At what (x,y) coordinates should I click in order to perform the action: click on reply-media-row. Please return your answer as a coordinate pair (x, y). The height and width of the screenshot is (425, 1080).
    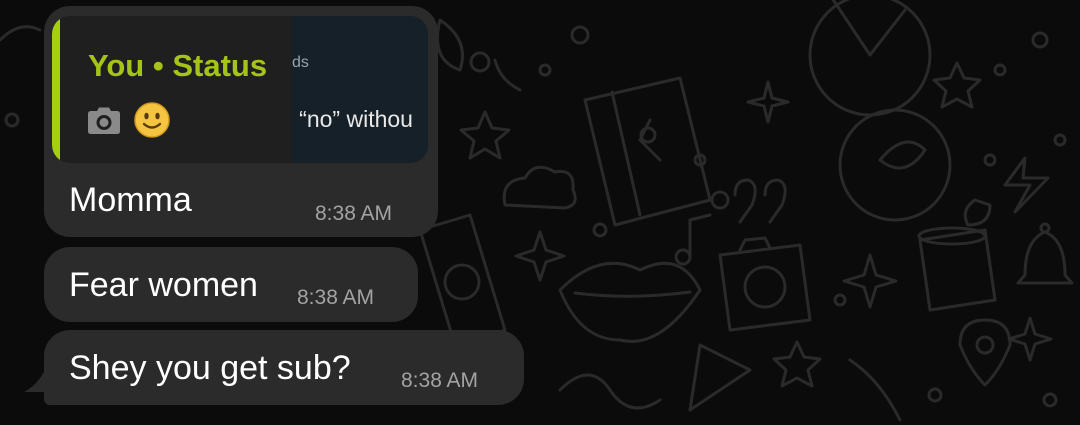
    Looking at the image, I should click on (129, 120).